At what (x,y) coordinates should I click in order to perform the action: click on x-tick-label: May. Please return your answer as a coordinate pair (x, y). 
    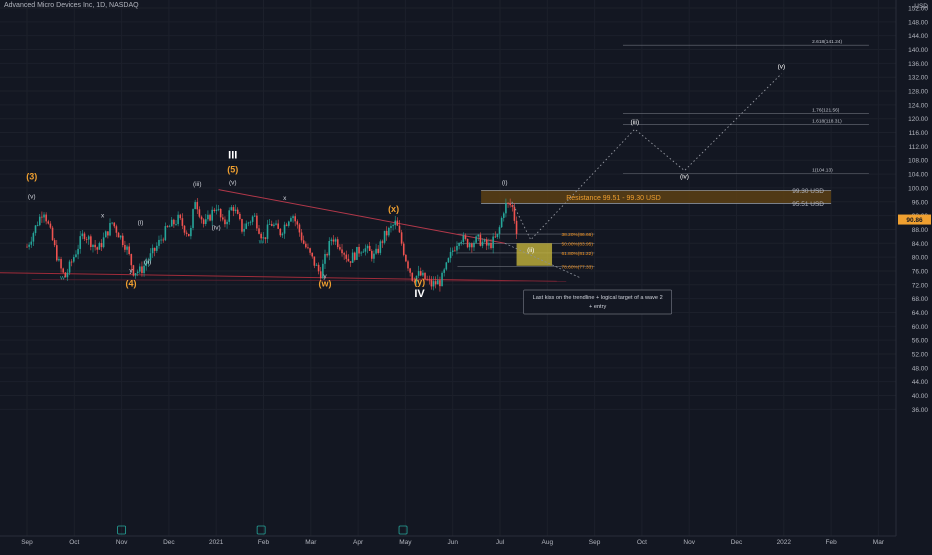
    Looking at the image, I should click on (405, 542).